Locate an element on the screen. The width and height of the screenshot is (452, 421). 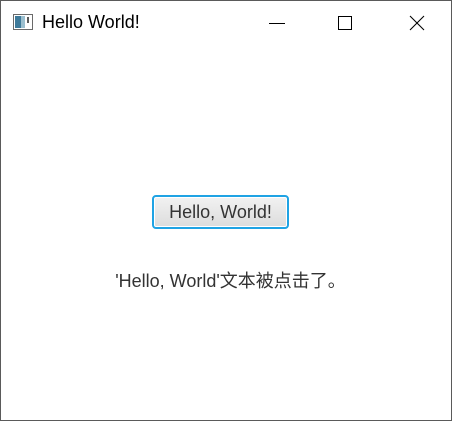
hello-world-button: Hello, World! is located at coordinates (220, 212).